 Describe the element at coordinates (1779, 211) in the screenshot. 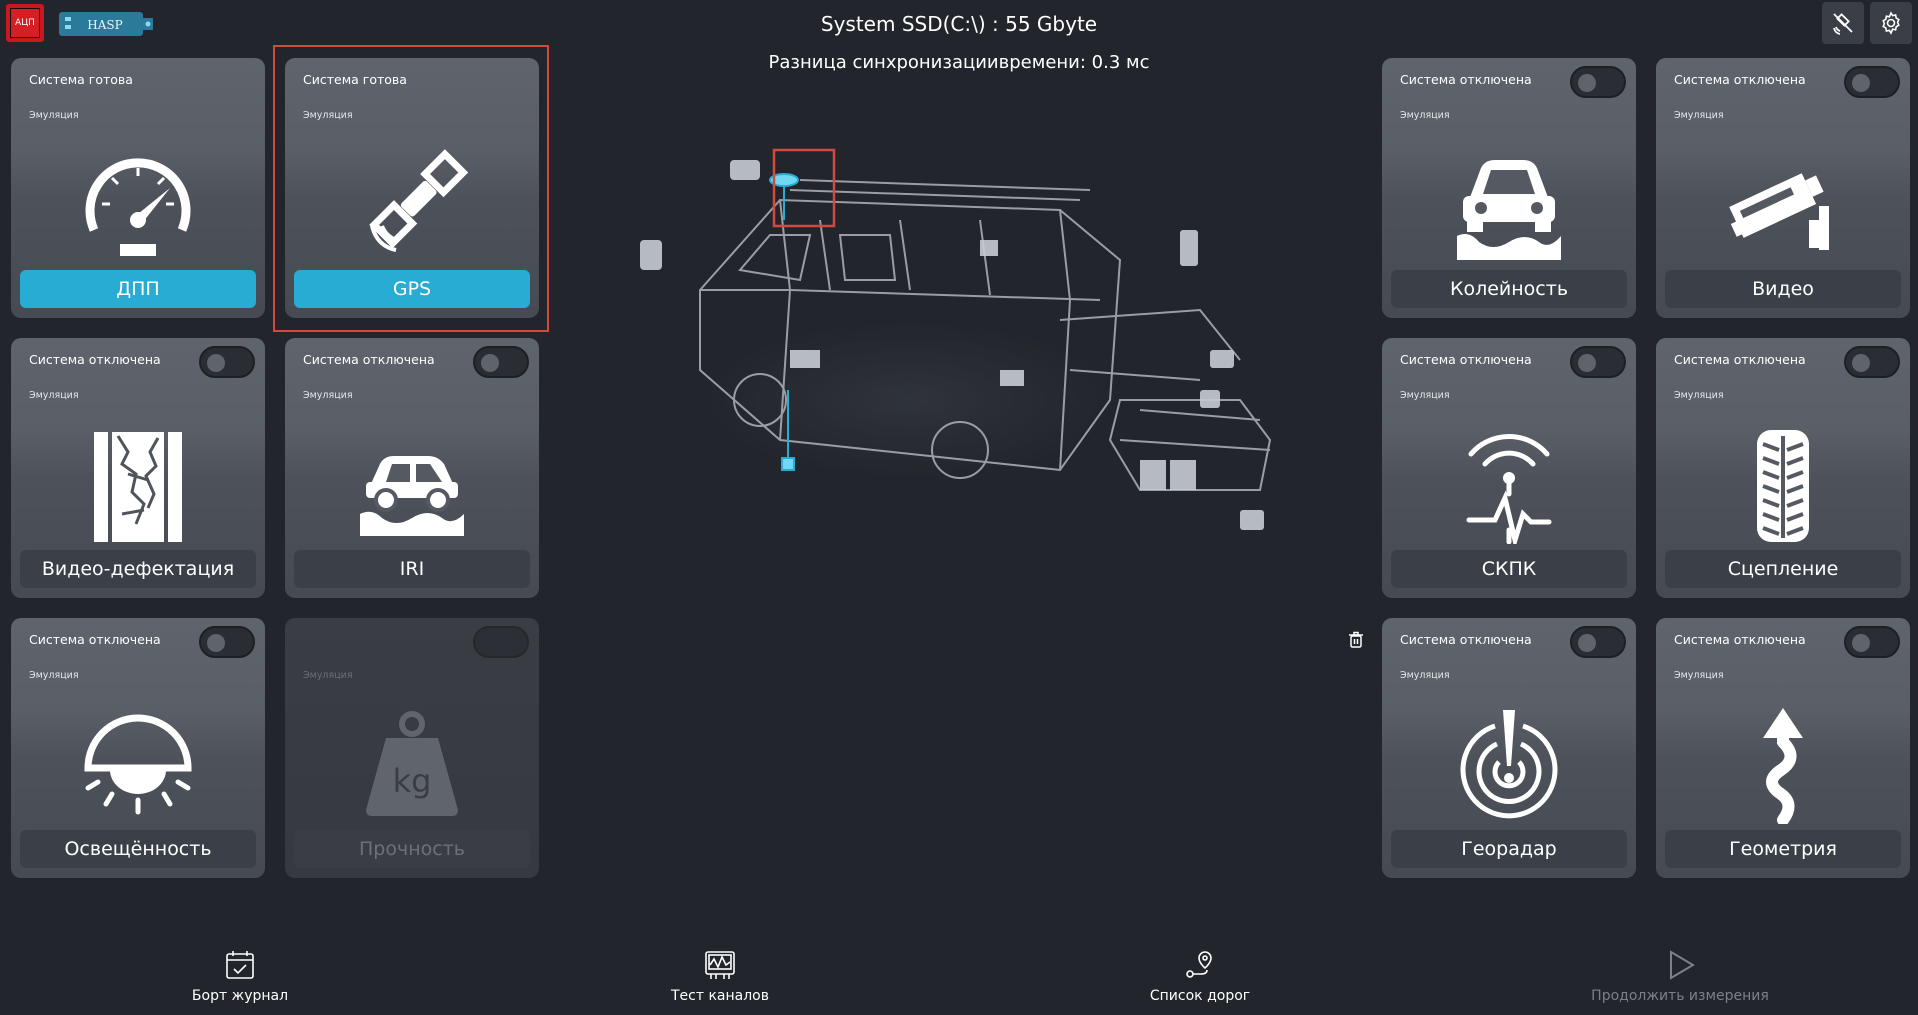

I see `security-camera-icon` at that location.